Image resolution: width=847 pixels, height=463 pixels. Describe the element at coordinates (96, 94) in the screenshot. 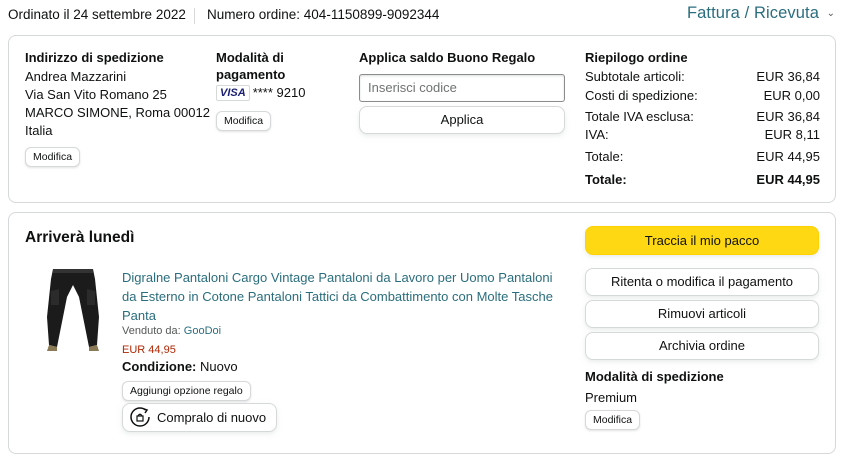

I see `address-line: Via San Vito Romano 25` at that location.